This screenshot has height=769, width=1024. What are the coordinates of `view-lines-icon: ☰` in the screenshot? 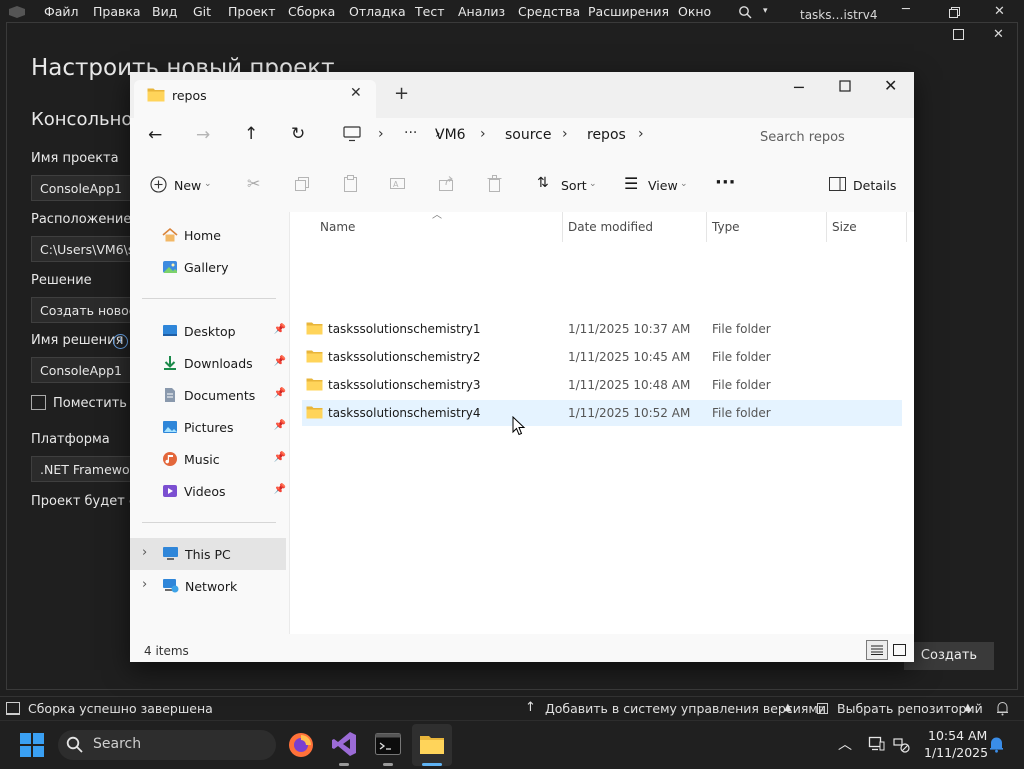 It's located at (631, 183).